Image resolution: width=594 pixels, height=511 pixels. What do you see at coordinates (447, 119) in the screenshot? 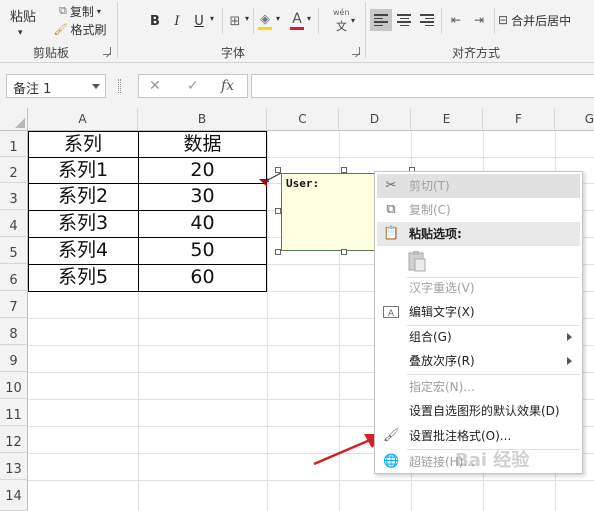
I see `column-header-e: E` at bounding box center [447, 119].